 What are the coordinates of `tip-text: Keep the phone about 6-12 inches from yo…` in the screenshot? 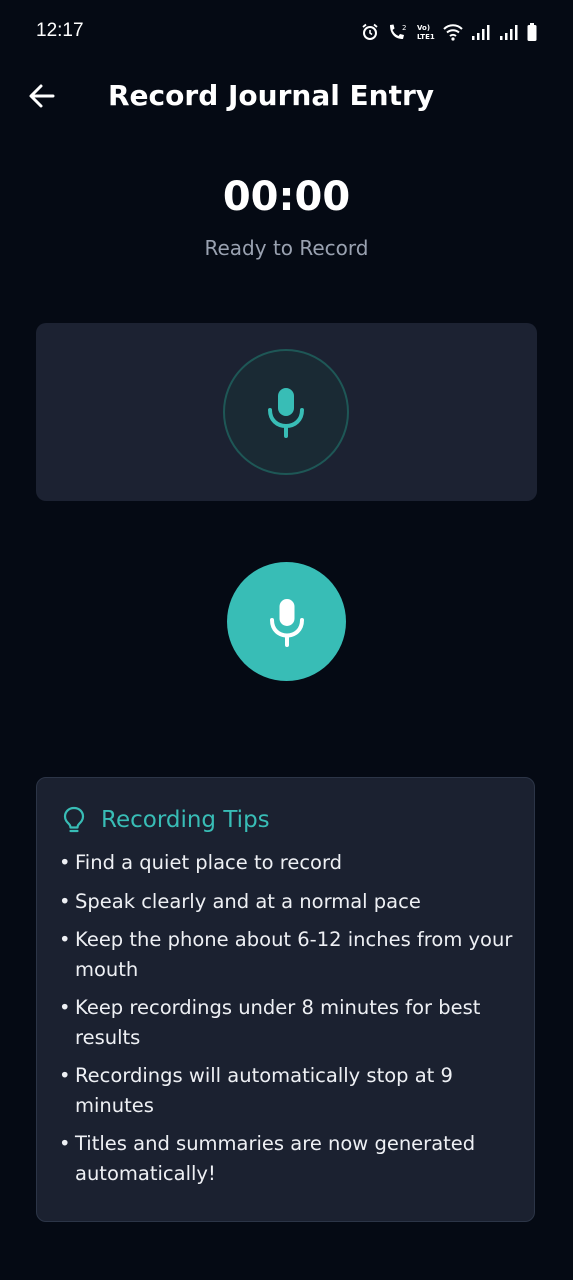 It's located at (294, 954).